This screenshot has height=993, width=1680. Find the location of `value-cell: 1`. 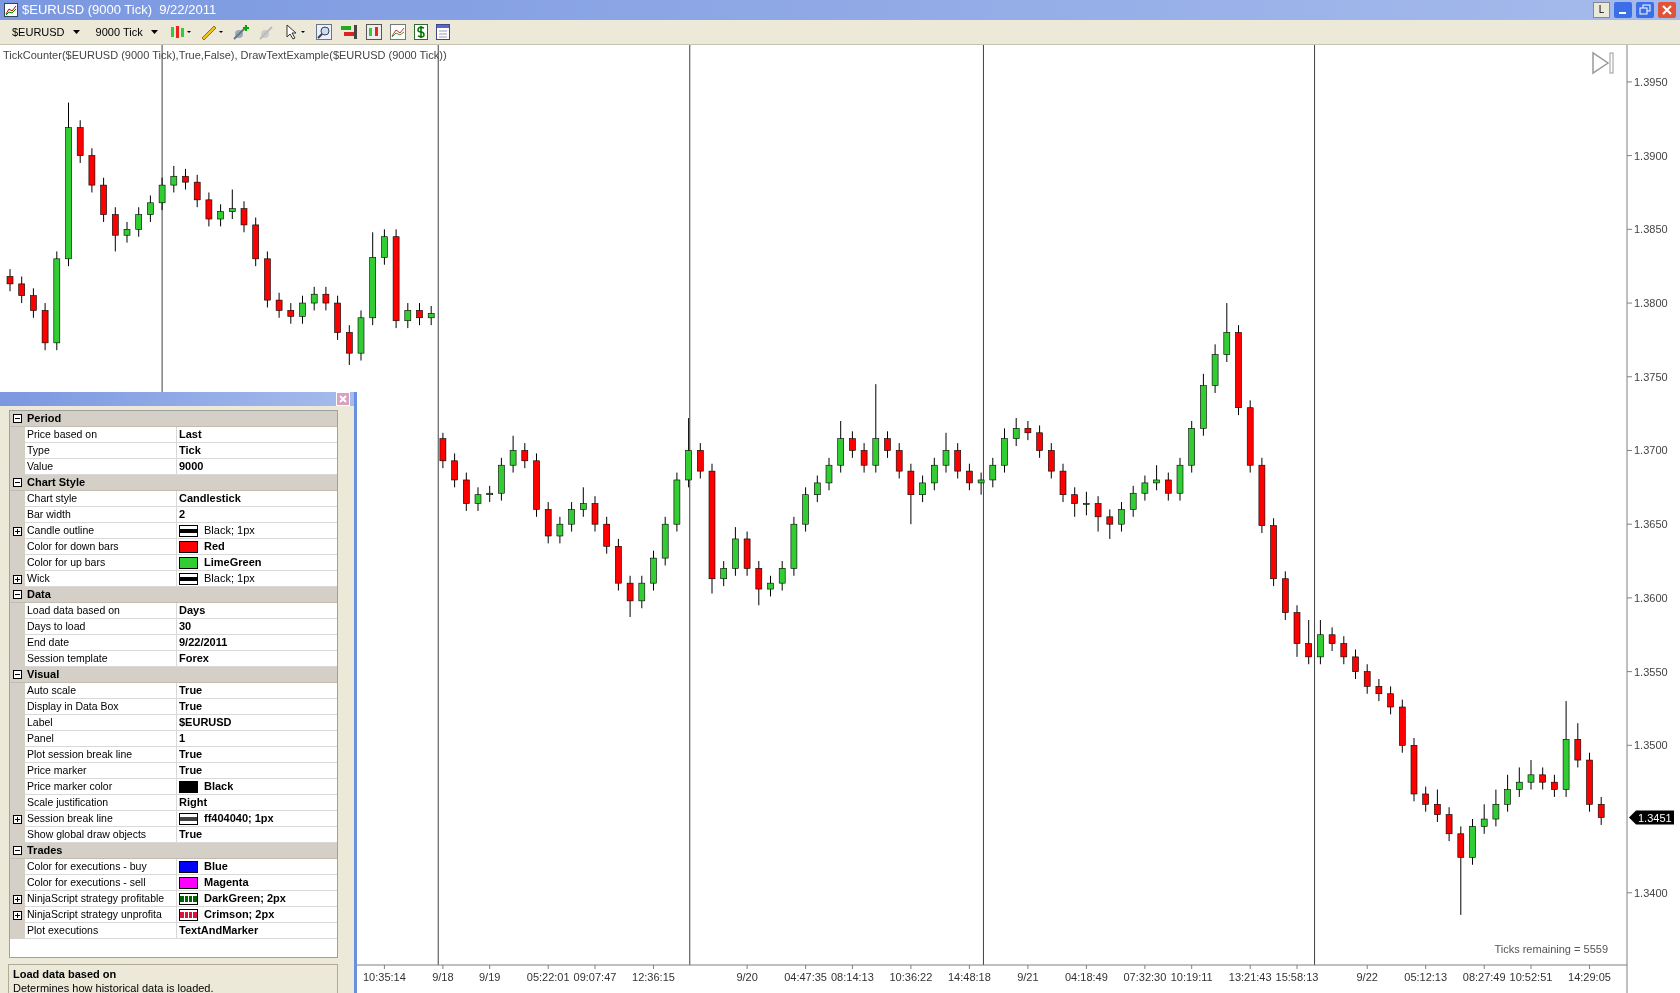

value-cell: 1 is located at coordinates (257, 739).